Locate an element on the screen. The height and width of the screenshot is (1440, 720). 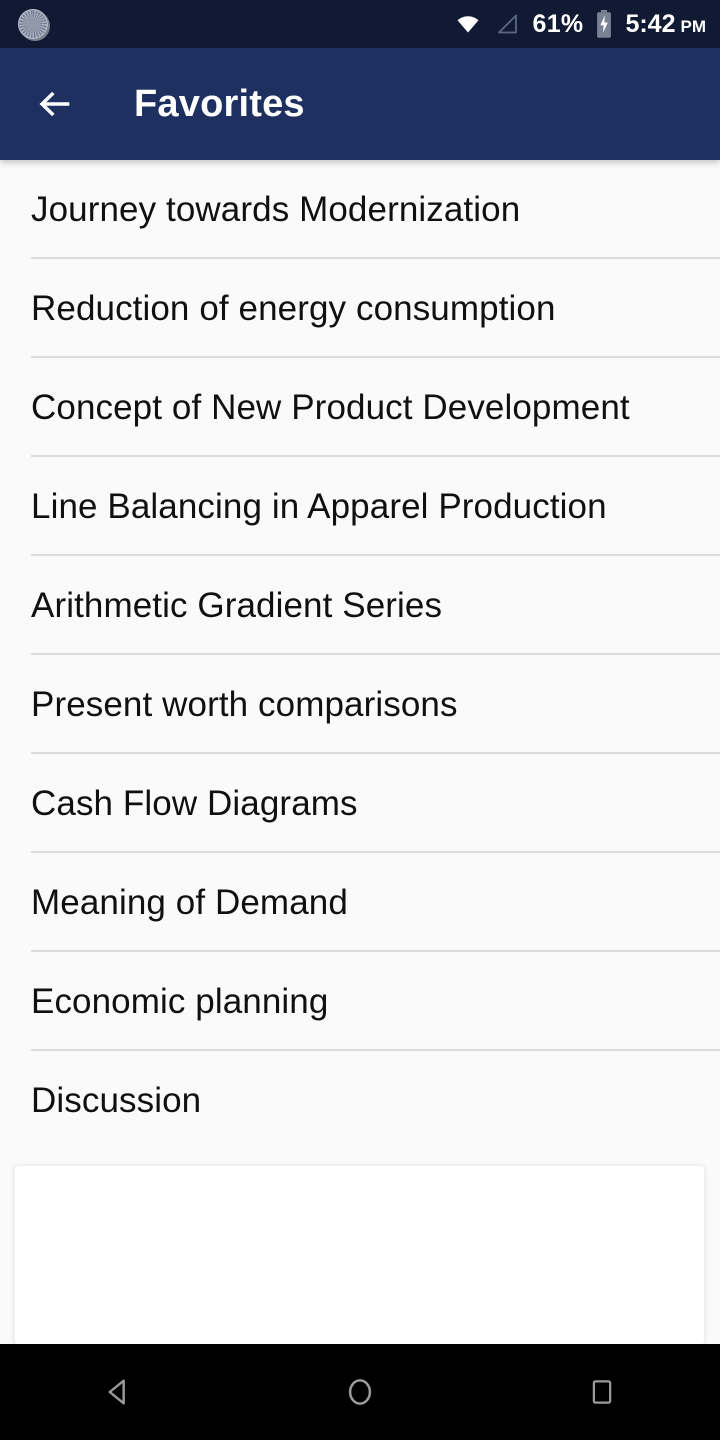
square-recents-icon is located at coordinates (602, 1392).